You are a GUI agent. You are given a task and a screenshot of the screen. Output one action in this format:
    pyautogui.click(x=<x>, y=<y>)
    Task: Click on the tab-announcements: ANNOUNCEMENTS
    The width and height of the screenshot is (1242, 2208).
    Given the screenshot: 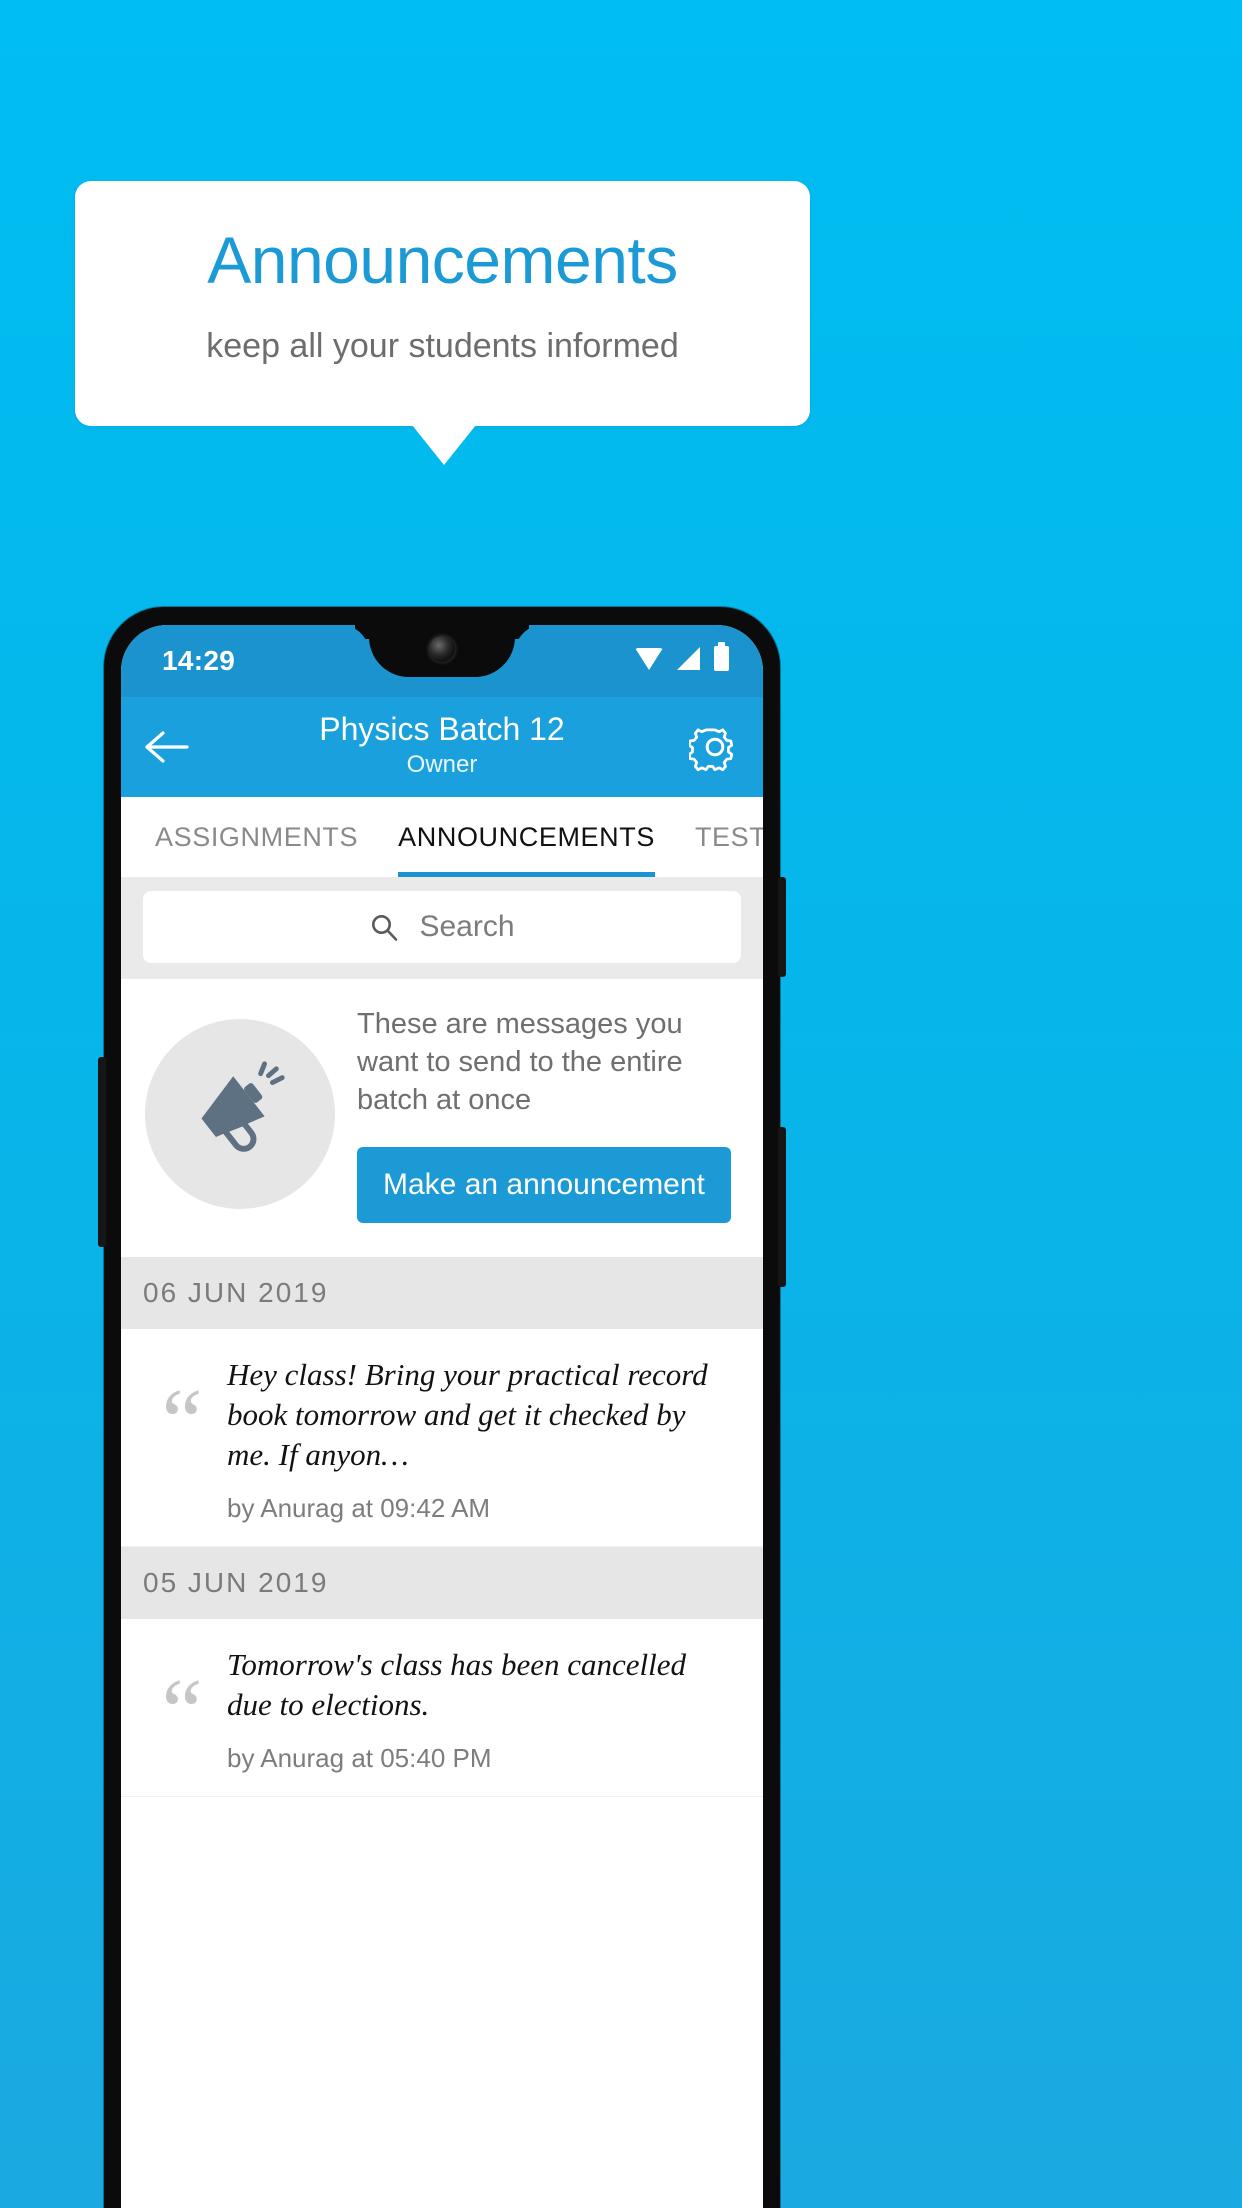 What is the action you would take?
    pyautogui.click(x=526, y=837)
    